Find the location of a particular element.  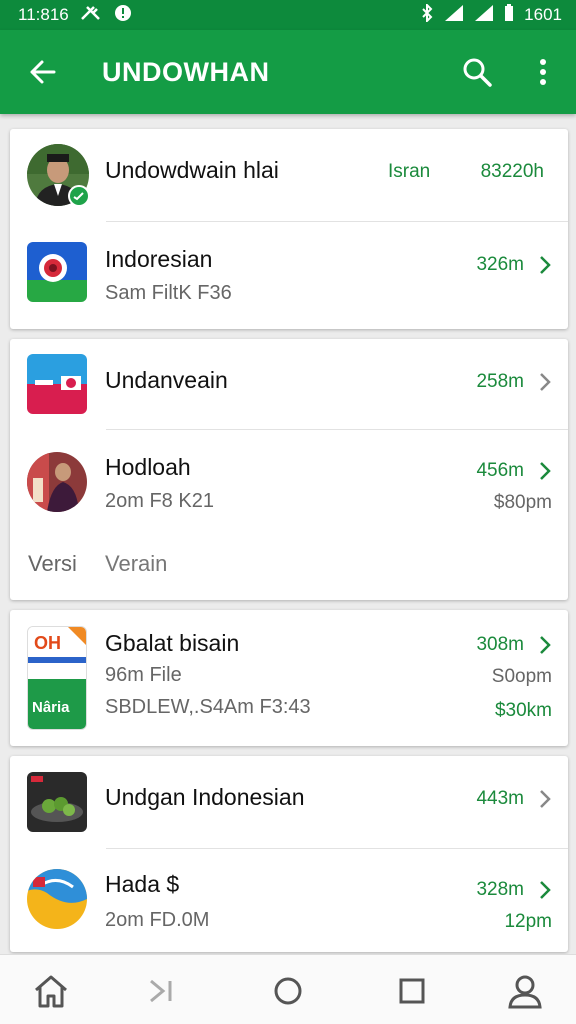

thumb-bottom: Nâria is located at coordinates (57, 704).